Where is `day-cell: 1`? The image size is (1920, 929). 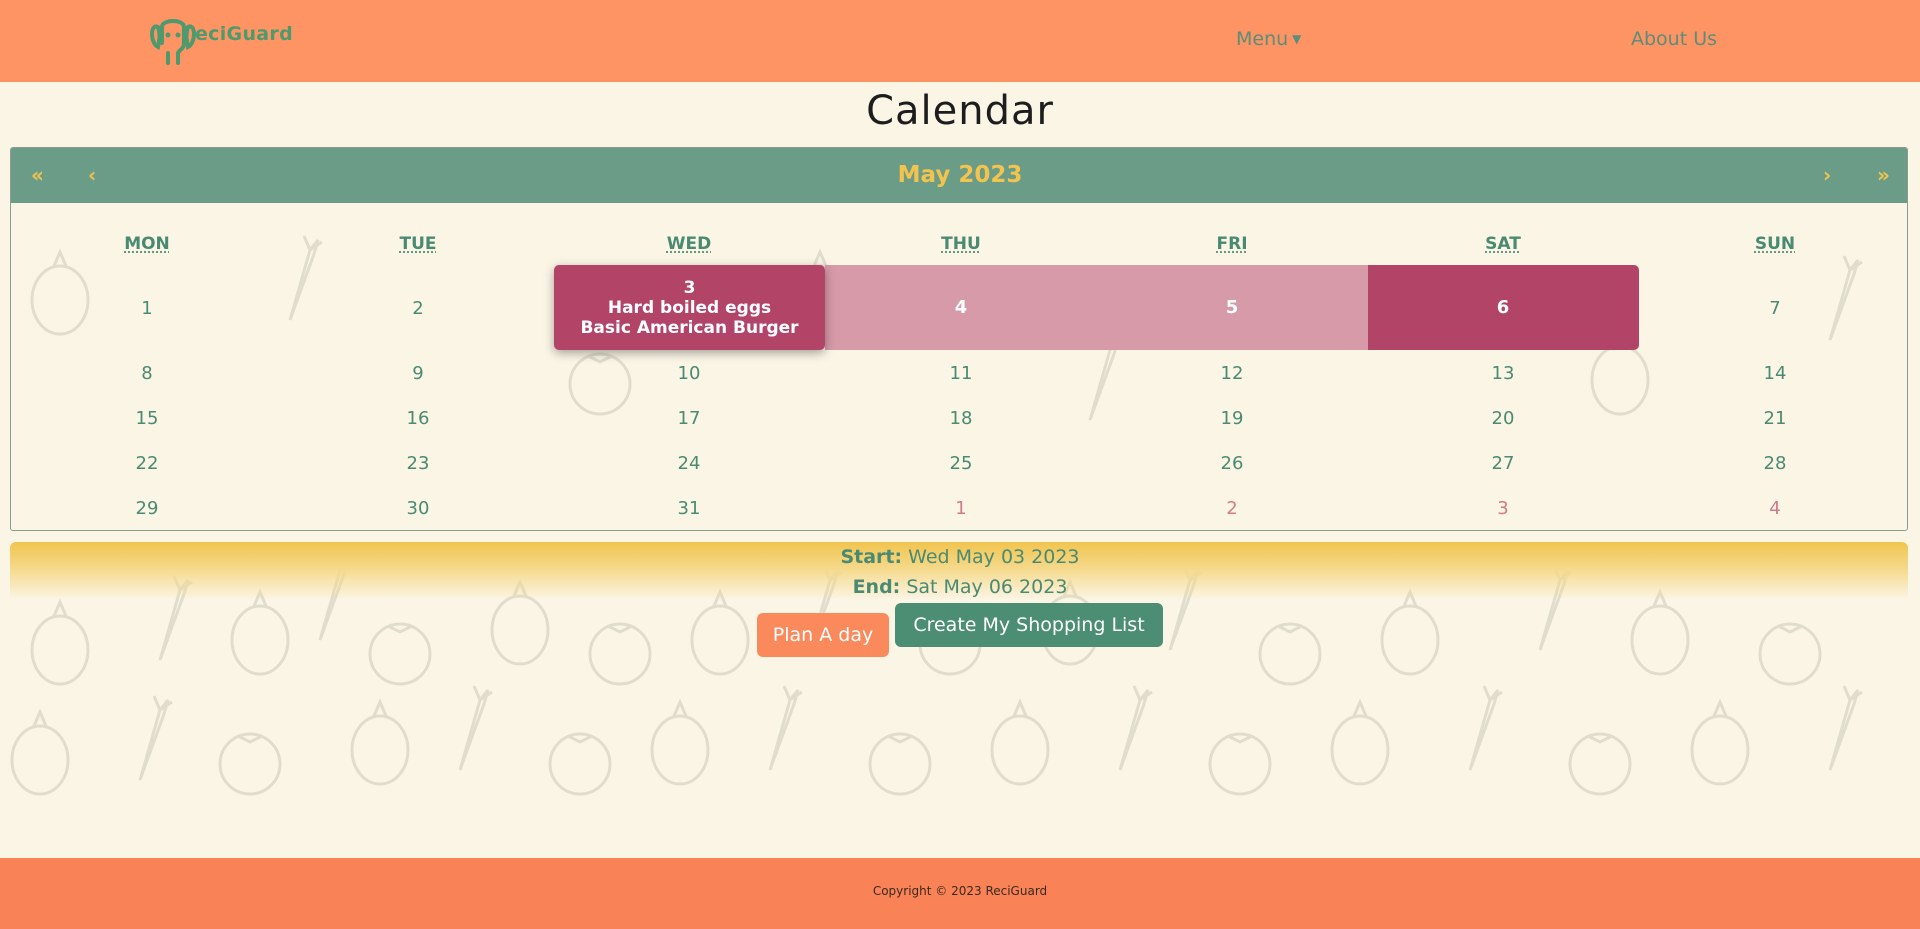 day-cell: 1 is located at coordinates (147, 308).